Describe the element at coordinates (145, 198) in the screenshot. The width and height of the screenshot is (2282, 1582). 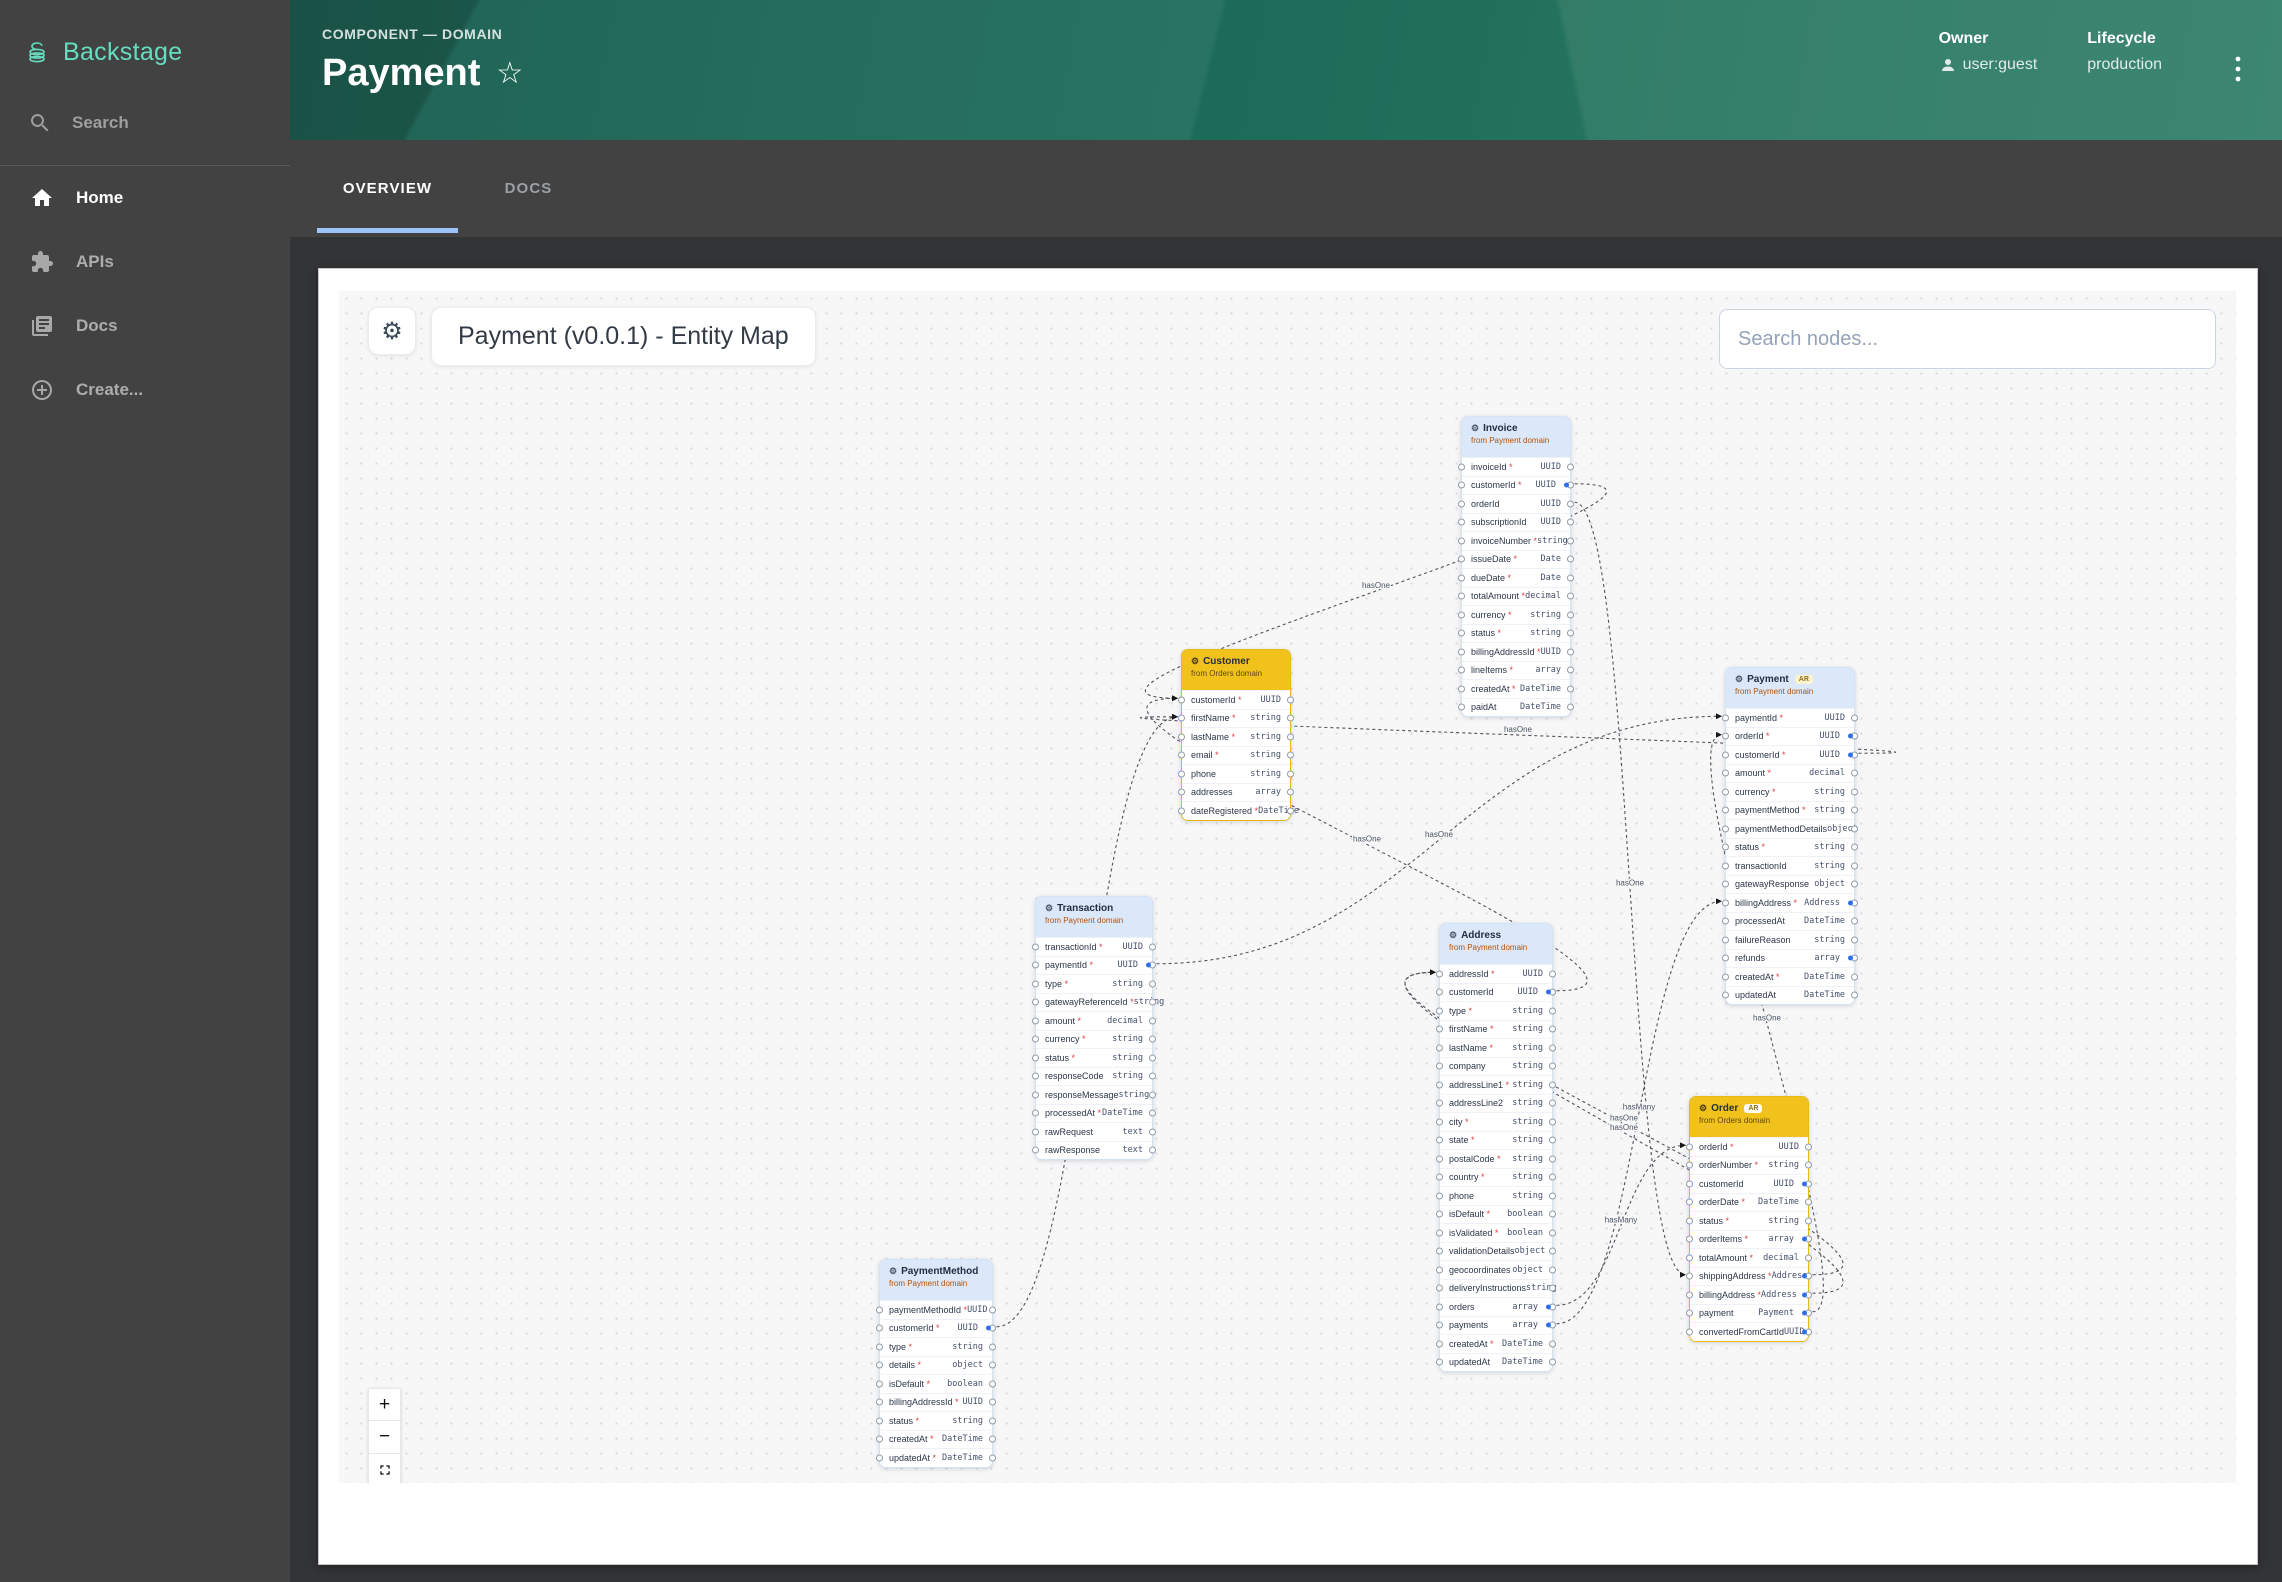
I see `sidebar-item-home: Home` at that location.